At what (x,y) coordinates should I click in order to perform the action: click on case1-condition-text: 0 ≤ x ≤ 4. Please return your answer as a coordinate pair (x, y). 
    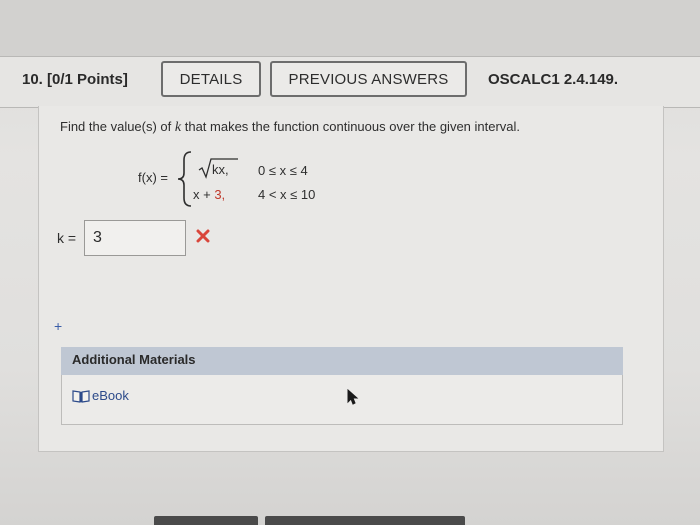
    Looking at the image, I should click on (283, 170).